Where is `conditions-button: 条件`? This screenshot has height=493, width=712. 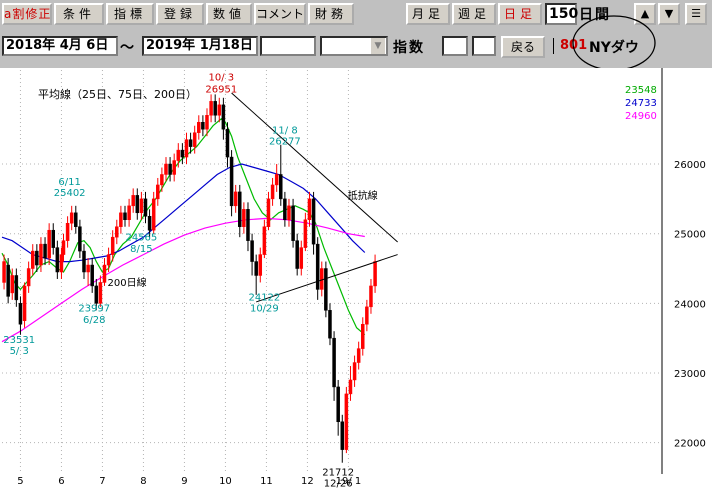 conditions-button: 条件 is located at coordinates (79, 14).